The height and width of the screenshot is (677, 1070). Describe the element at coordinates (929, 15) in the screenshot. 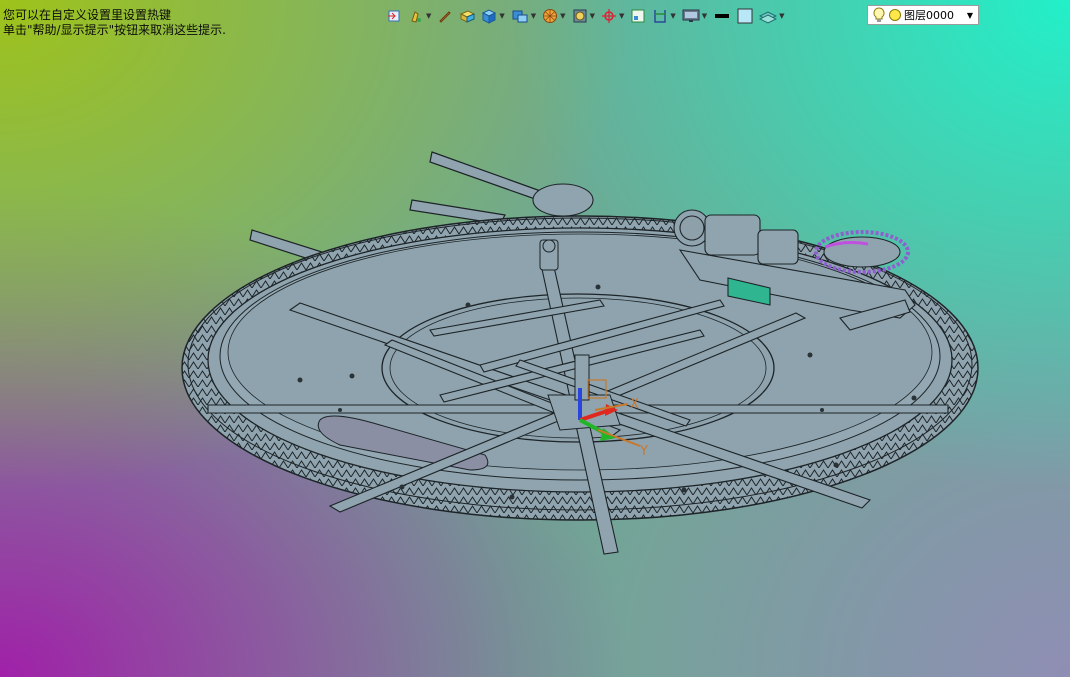

I see `layer-label: 图层0000` at that location.